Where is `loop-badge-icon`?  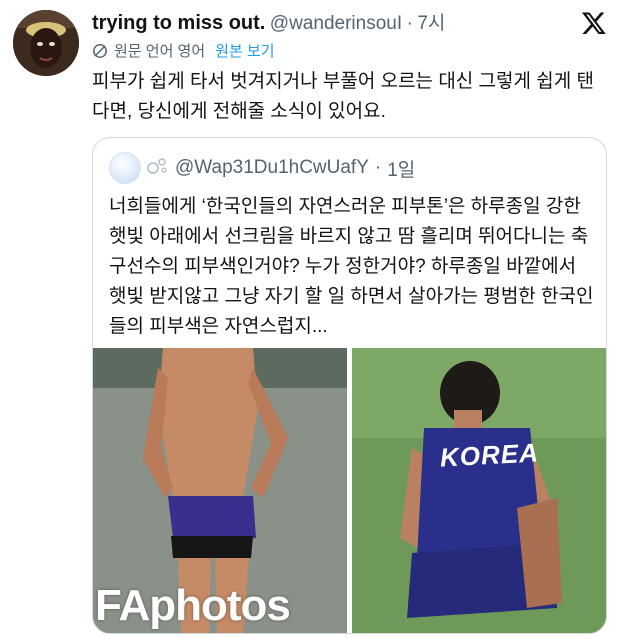
loop-badge-icon is located at coordinates (158, 168).